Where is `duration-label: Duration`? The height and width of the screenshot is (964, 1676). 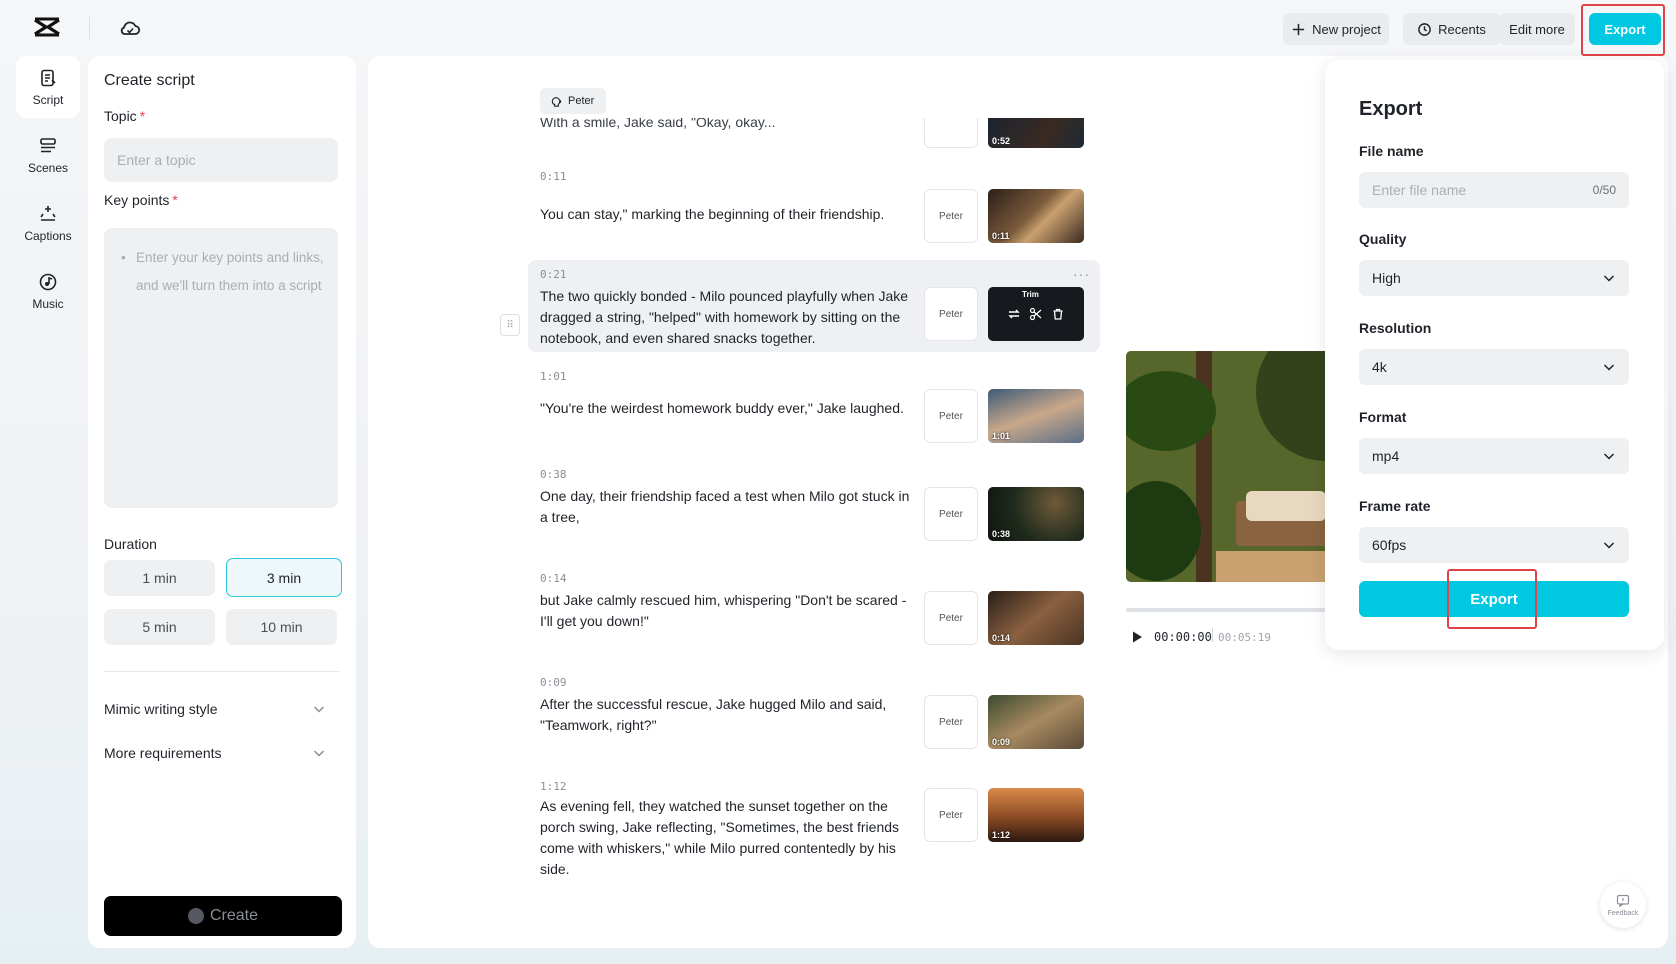
duration-label: Duration is located at coordinates (130, 544).